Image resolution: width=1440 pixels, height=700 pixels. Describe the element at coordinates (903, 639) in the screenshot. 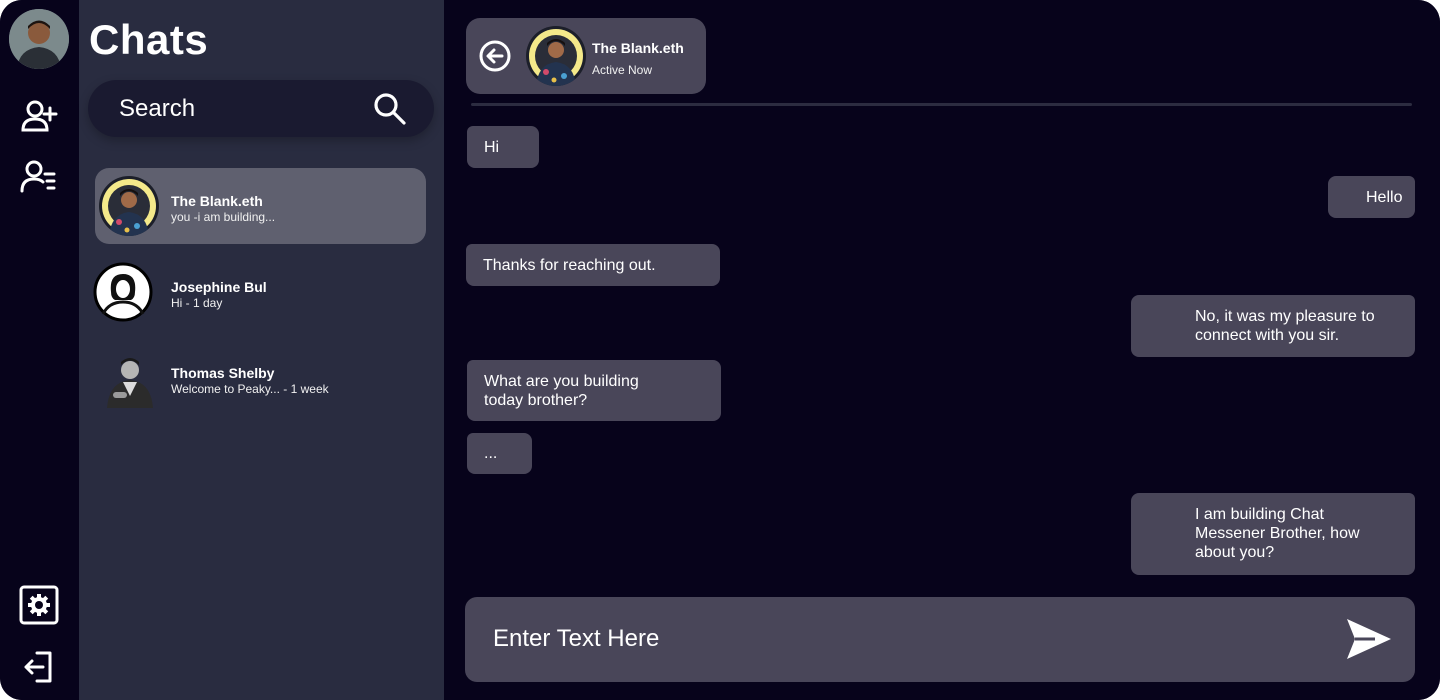

I see `message-input` at that location.